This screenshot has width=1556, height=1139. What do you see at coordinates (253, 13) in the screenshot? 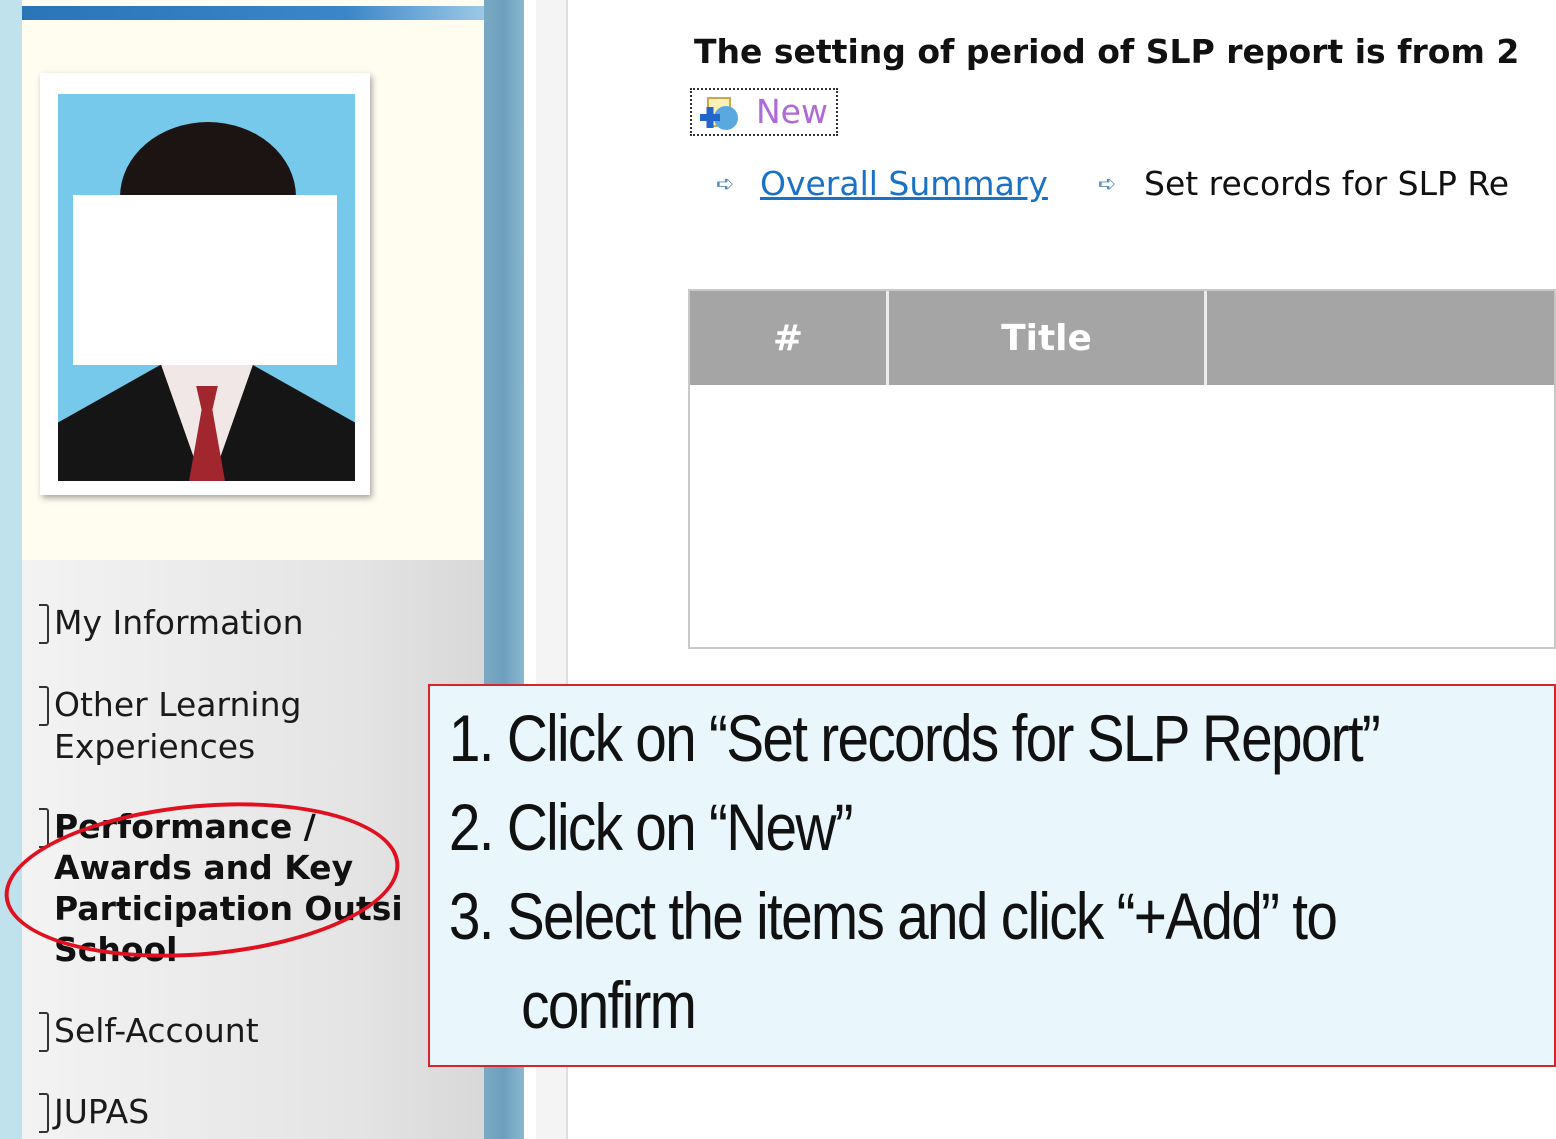
I see `profile-panel-header-bar` at bounding box center [253, 13].